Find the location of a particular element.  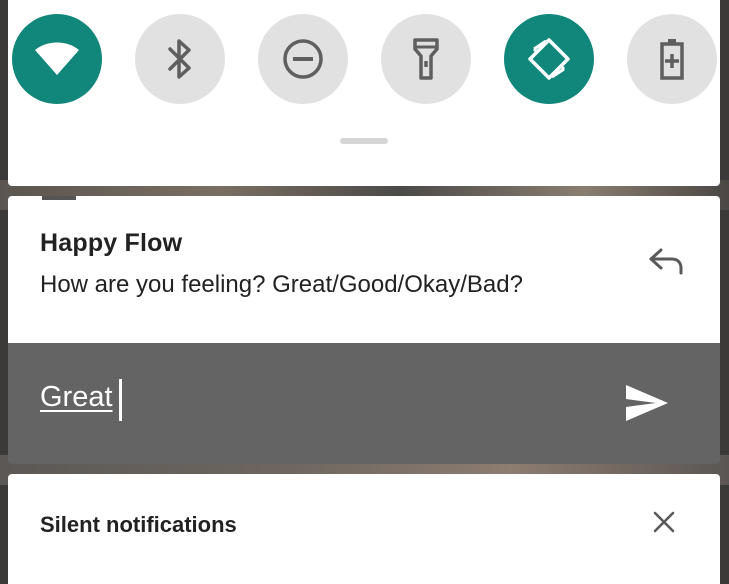

stacked-notification-edge is located at coordinates (59, 198).